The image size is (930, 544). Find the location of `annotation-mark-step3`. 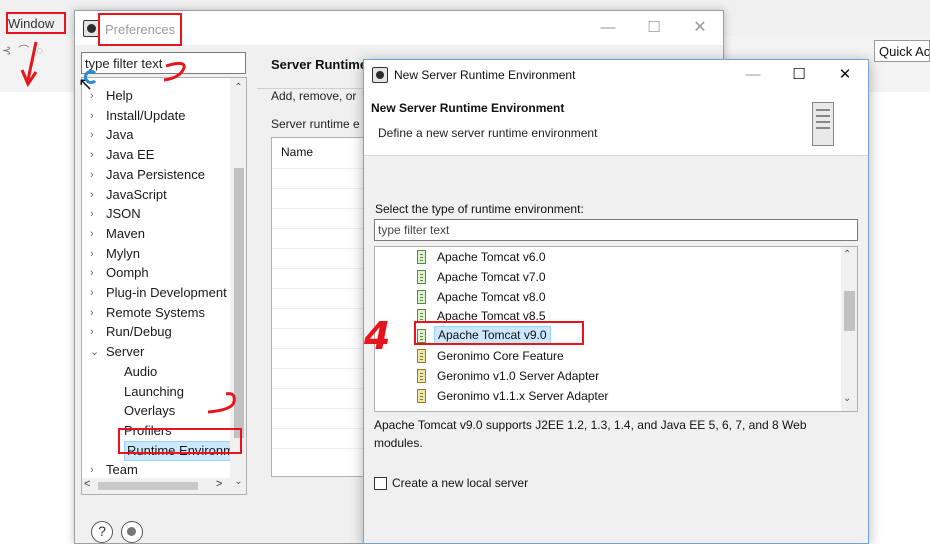

annotation-mark-step3 is located at coordinates (174, 71).